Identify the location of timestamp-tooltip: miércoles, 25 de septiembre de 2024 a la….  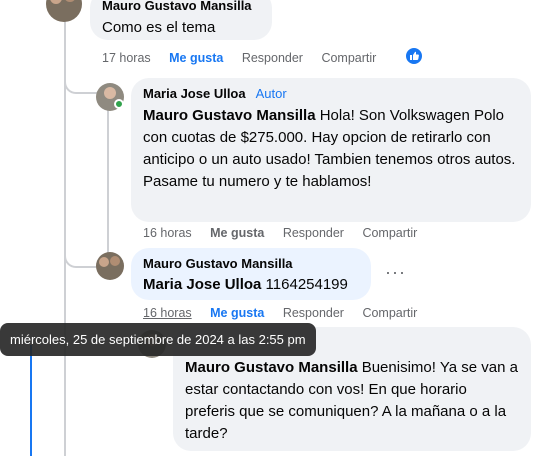
(158, 339).